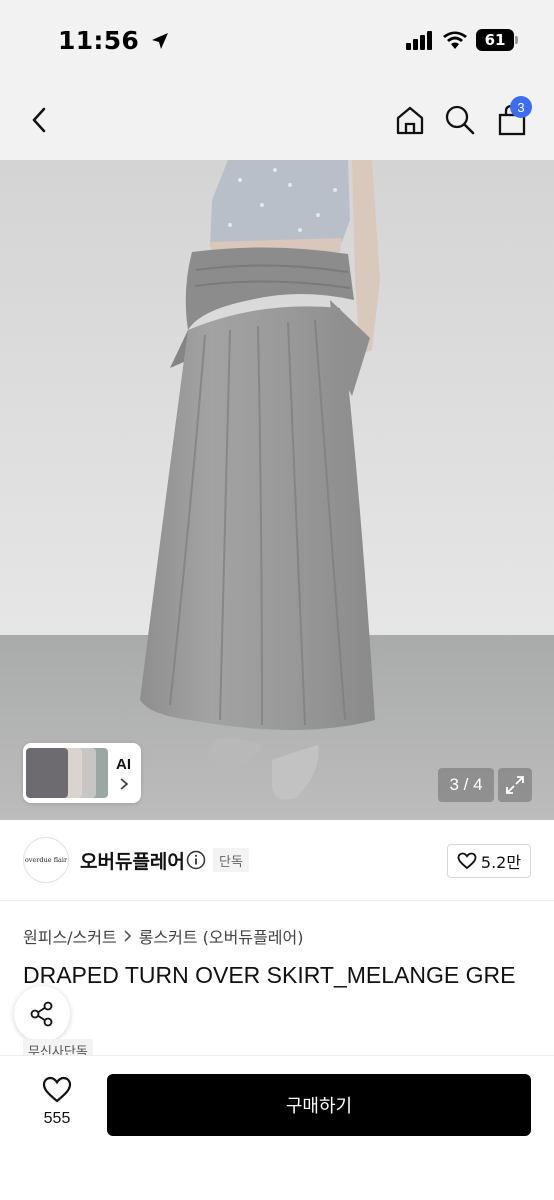 This screenshot has height=1200, width=554. I want to click on exclusive-tag: 단독, so click(231, 860).